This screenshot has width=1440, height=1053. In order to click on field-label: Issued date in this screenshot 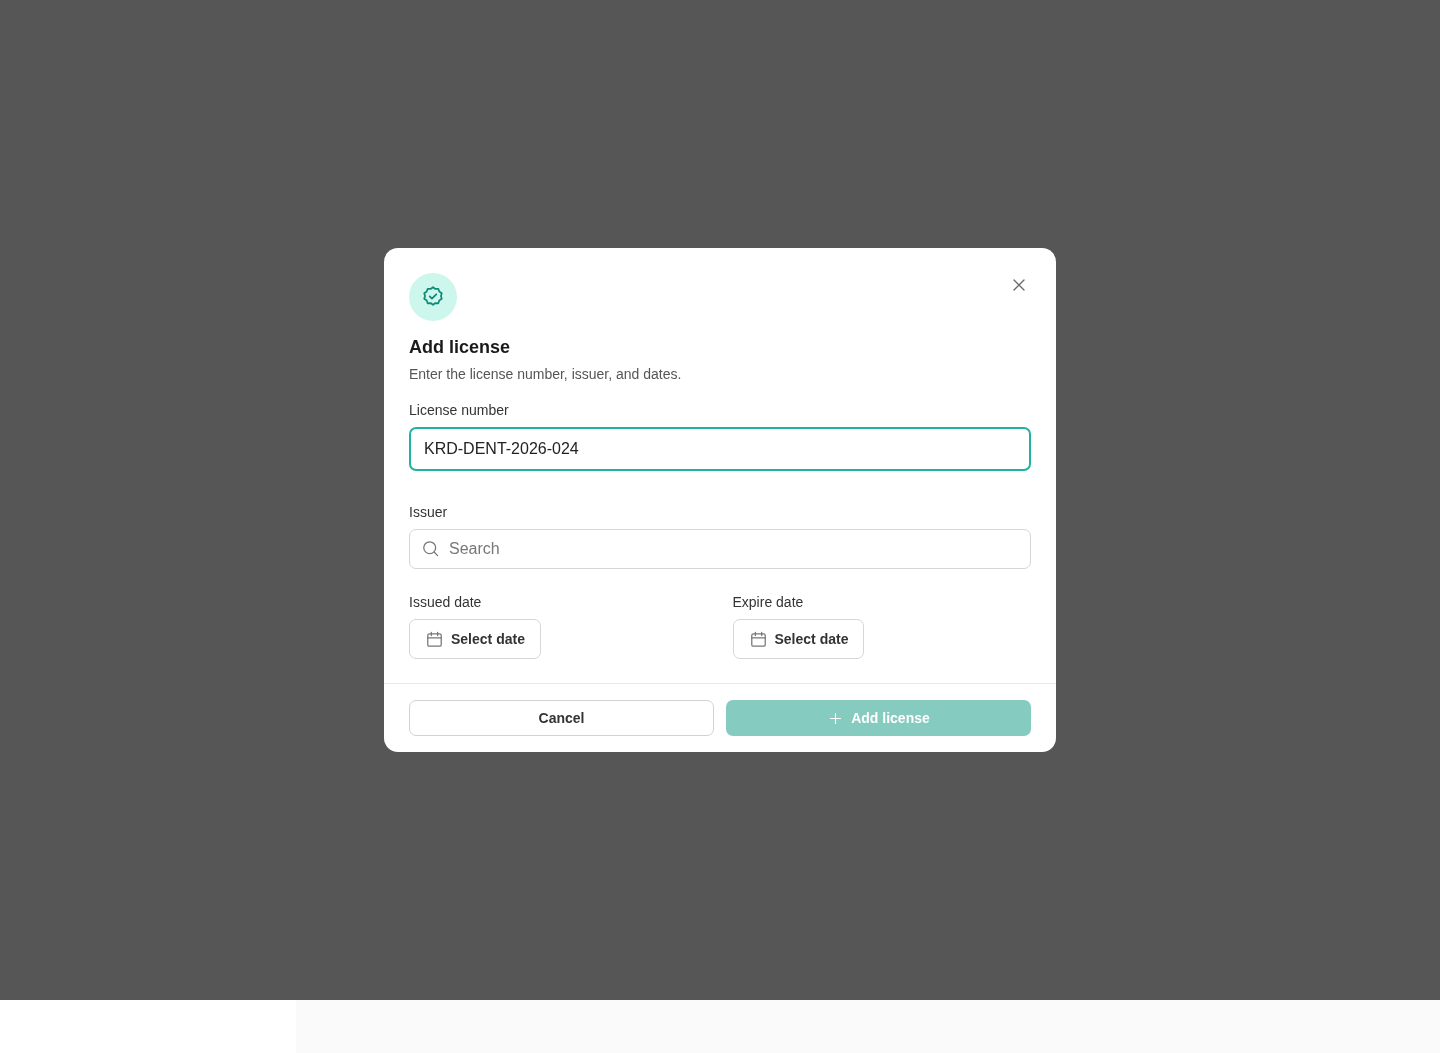, I will do `click(446, 602)`.